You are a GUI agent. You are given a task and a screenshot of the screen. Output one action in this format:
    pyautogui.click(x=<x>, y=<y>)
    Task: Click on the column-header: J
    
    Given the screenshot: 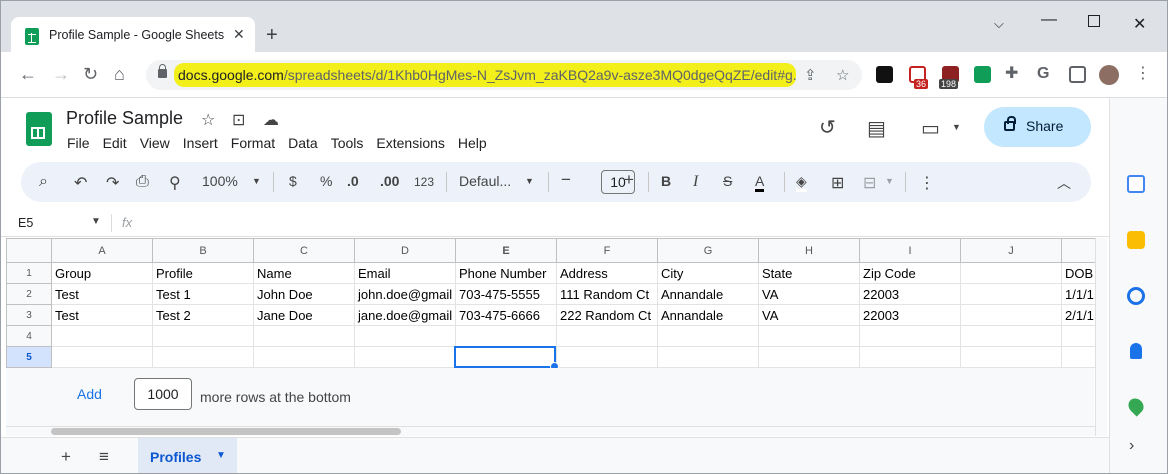 What is the action you would take?
    pyautogui.click(x=1011, y=250)
    